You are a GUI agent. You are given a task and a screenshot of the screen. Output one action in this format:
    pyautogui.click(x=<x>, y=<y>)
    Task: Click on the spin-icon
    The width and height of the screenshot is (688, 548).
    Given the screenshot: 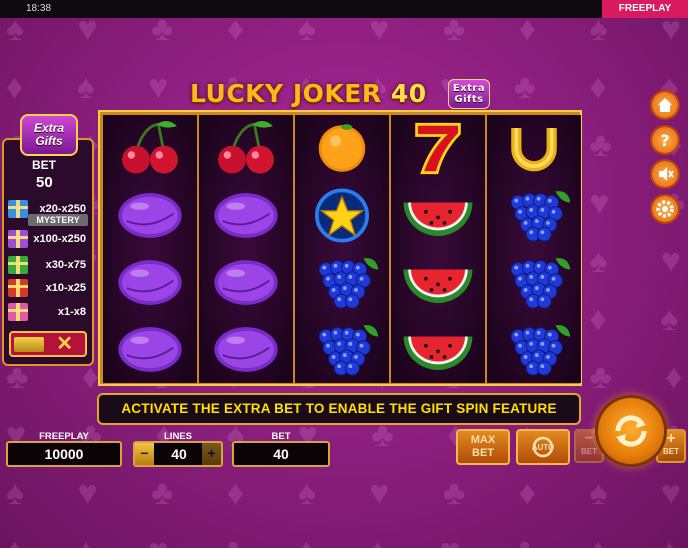 What is the action you would take?
    pyautogui.click(x=631, y=431)
    